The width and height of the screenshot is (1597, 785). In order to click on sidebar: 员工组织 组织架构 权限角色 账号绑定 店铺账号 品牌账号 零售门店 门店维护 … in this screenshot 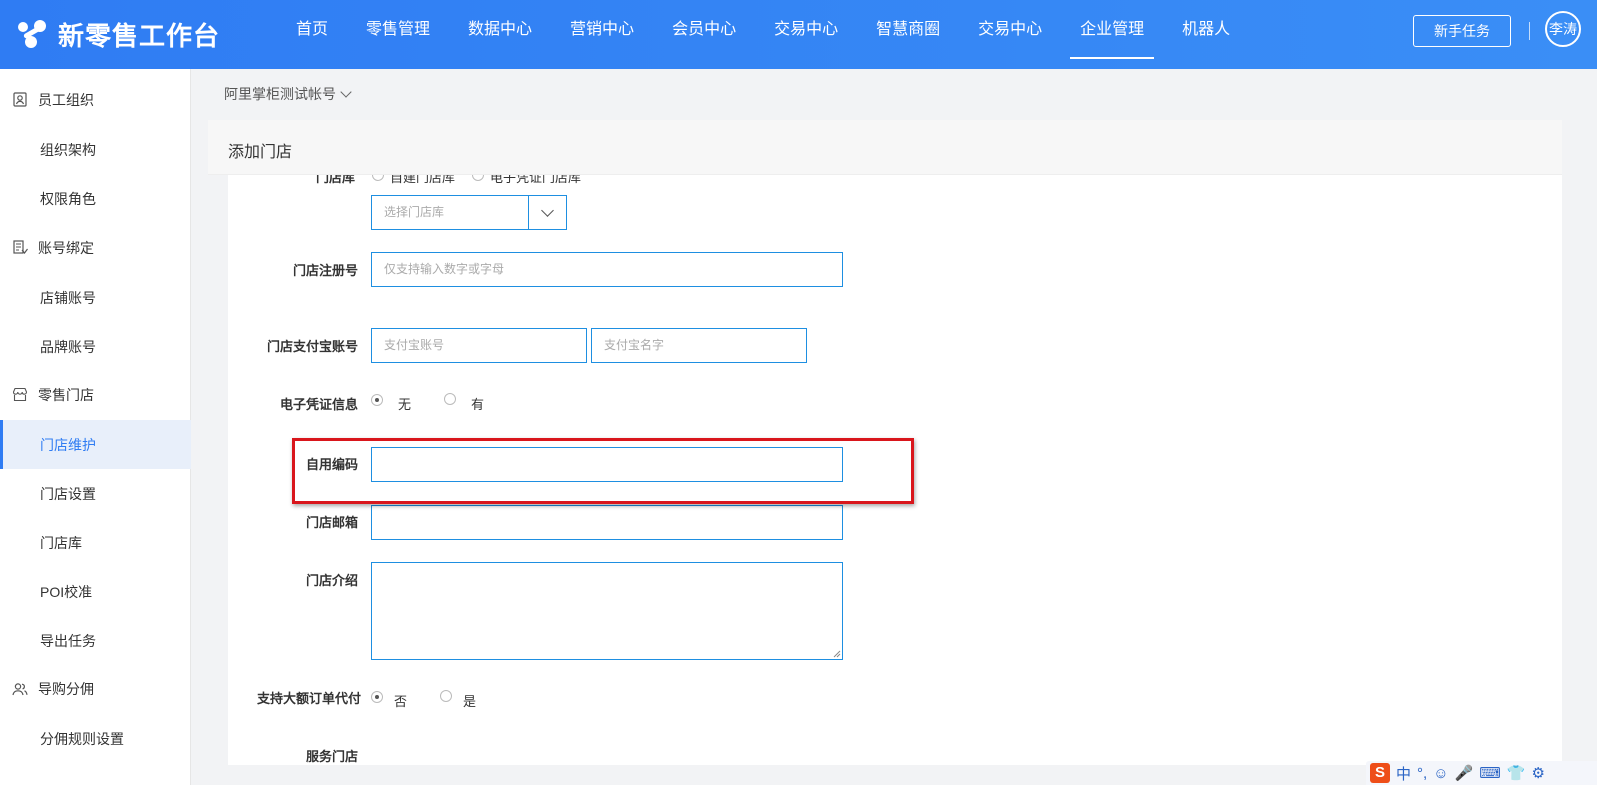, I will do `click(95, 427)`.